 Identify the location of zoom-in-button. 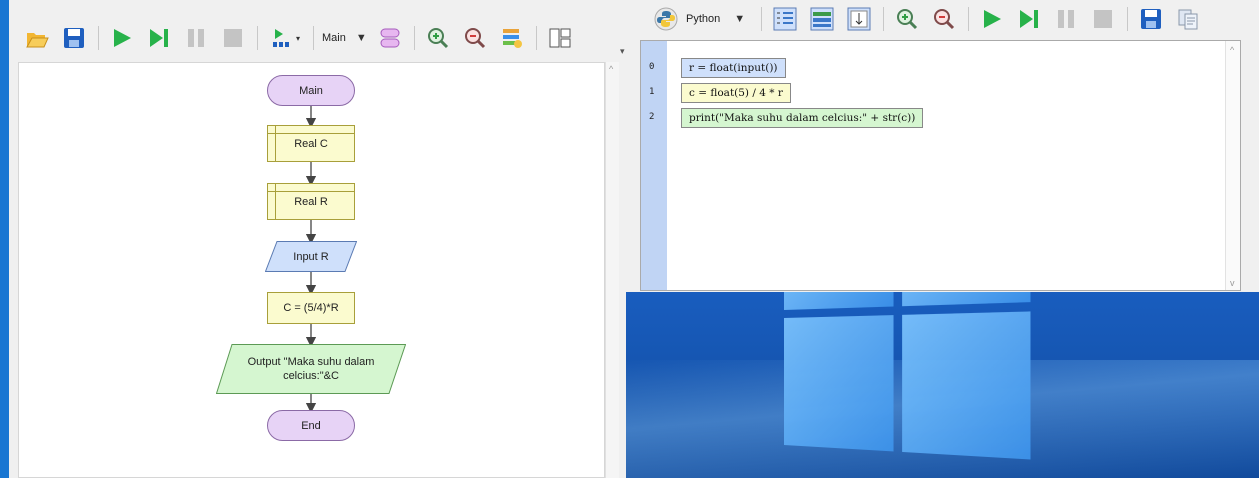
(438, 38).